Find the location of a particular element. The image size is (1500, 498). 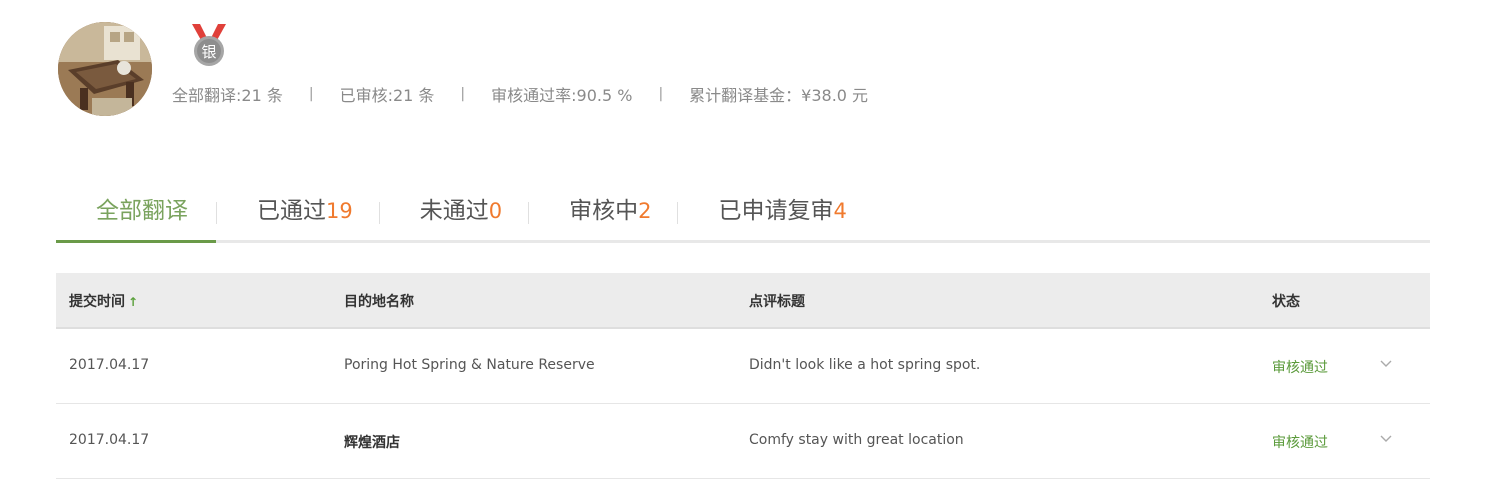

tab-under-review: 审核中2 is located at coordinates (603, 214).